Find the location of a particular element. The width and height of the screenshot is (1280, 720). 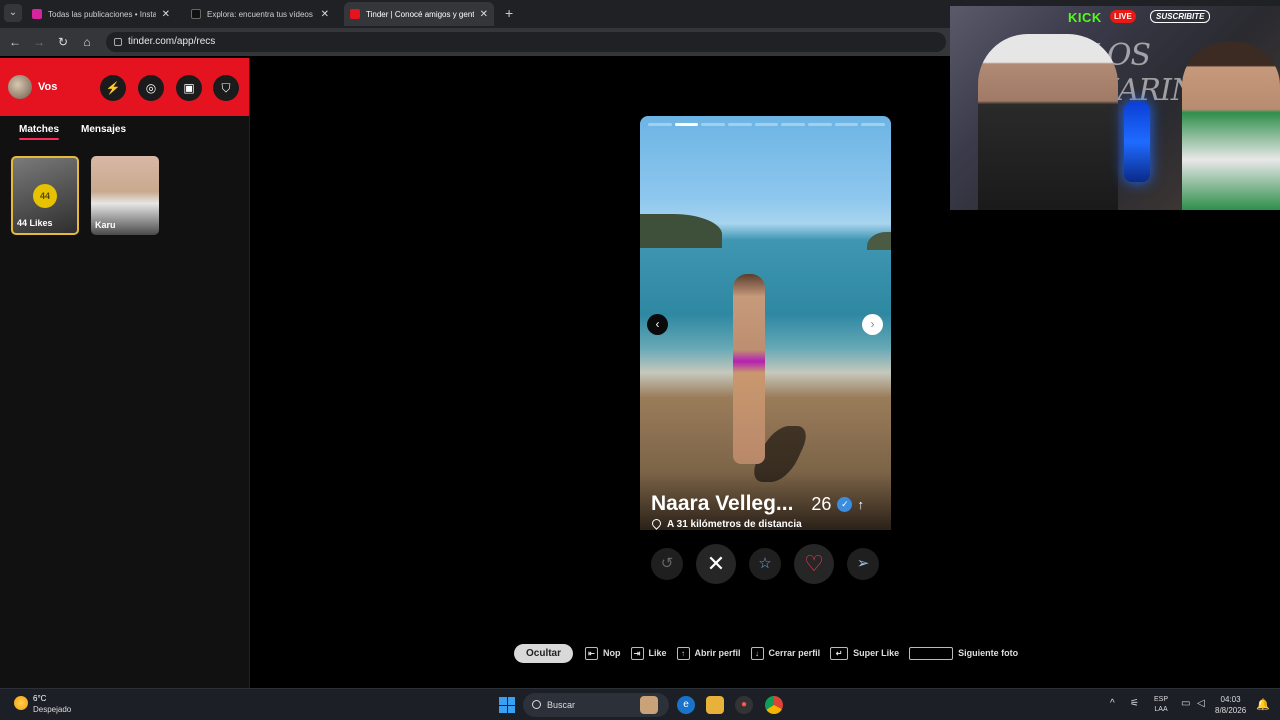

weather-temp: 6°C is located at coordinates (40, 698).